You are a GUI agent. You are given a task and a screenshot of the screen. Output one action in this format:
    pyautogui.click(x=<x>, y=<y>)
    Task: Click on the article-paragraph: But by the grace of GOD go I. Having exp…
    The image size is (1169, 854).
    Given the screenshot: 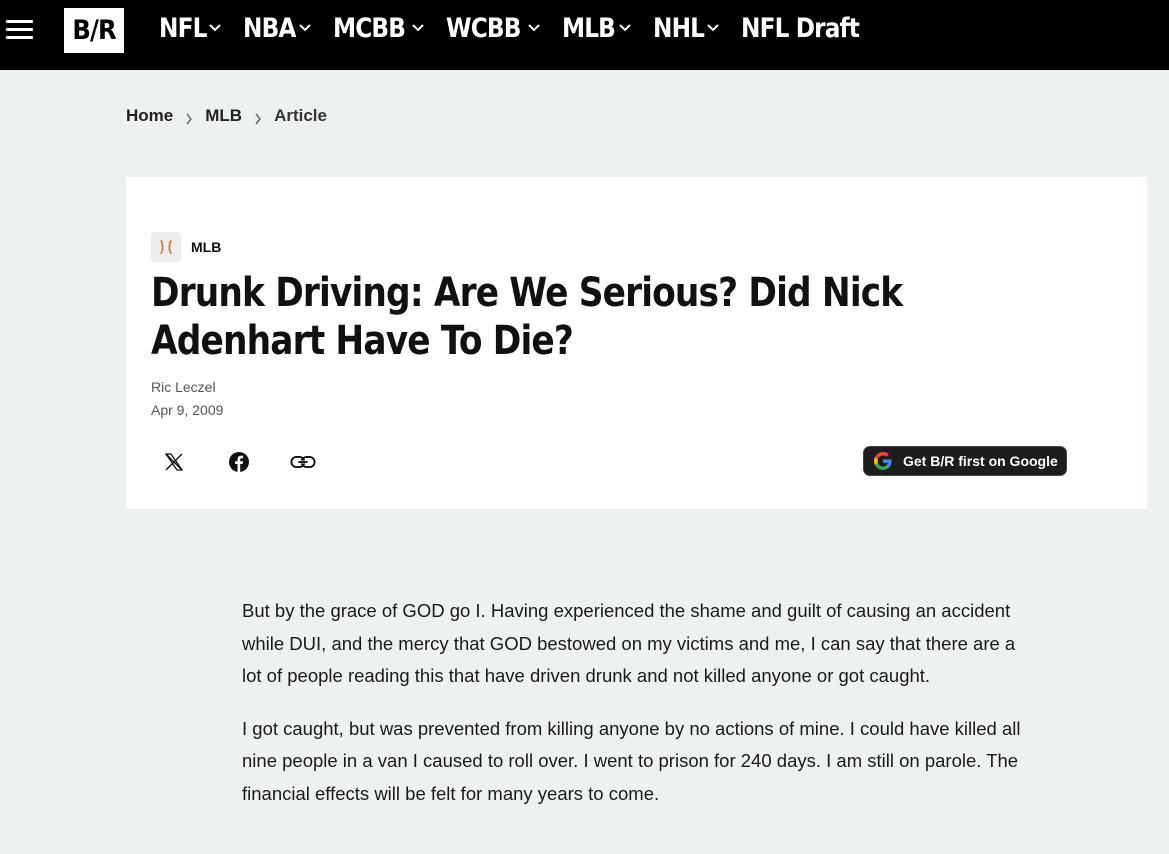 What is the action you would take?
    pyautogui.click(x=629, y=643)
    